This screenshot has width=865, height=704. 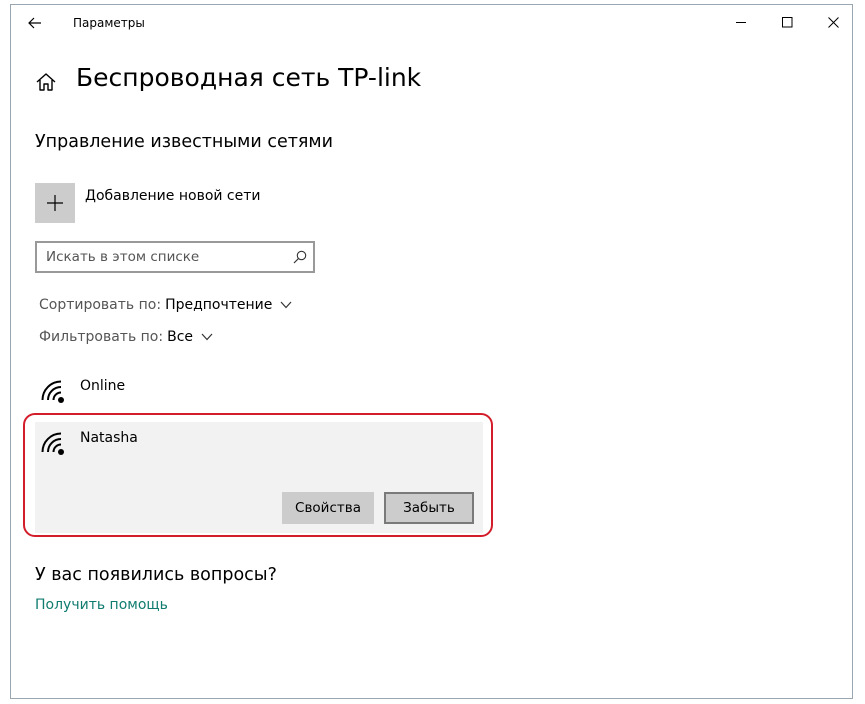 I want to click on add-network-button: Добавление новой сети, so click(x=148, y=203).